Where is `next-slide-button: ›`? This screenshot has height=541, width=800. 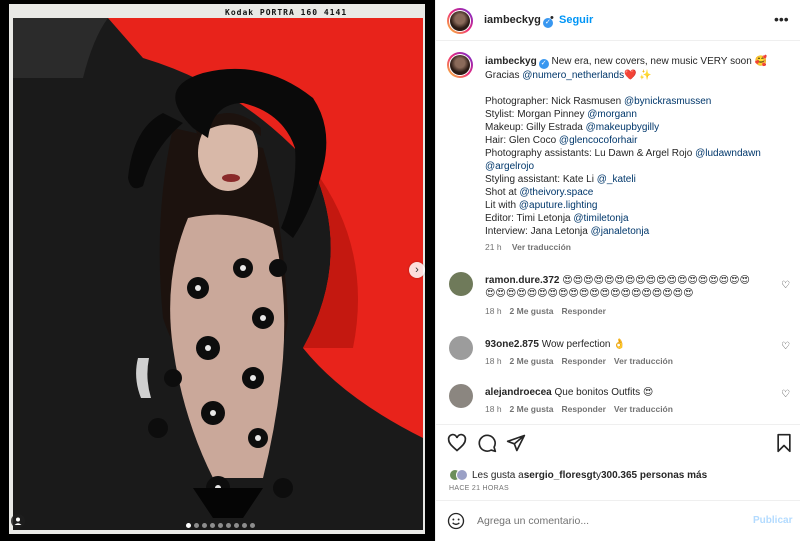 next-slide-button: › is located at coordinates (417, 270).